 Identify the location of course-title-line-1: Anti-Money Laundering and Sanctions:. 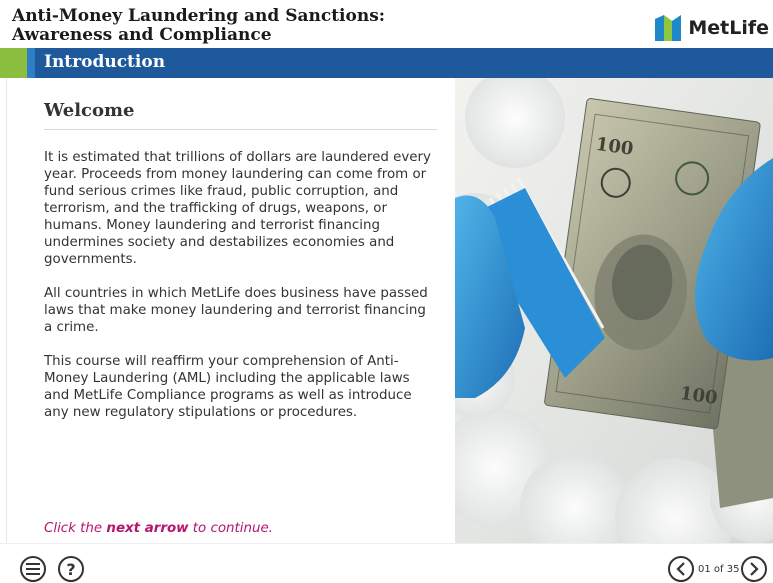
(199, 16).